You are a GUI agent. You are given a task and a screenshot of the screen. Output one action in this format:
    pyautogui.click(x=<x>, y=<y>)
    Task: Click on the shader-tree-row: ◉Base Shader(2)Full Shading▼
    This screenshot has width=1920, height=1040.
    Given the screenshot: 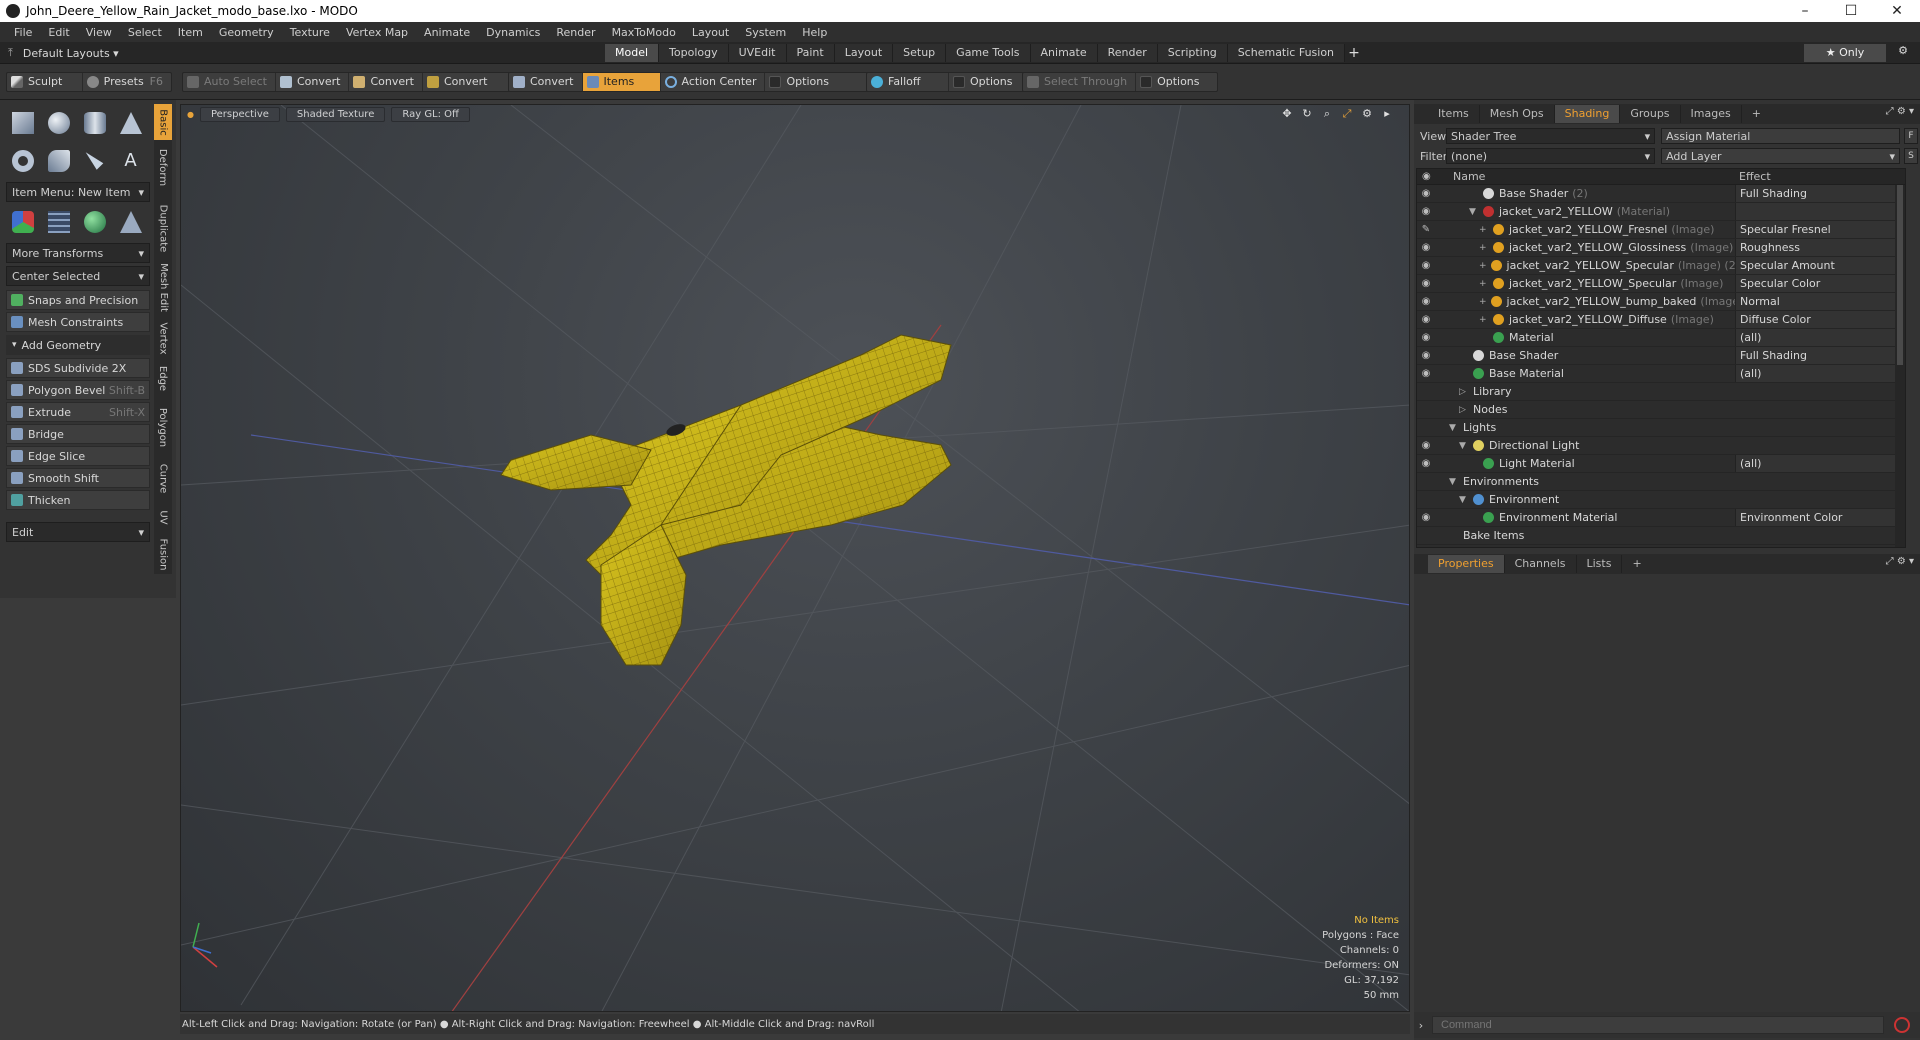 What is the action you would take?
    pyautogui.click(x=1661, y=194)
    